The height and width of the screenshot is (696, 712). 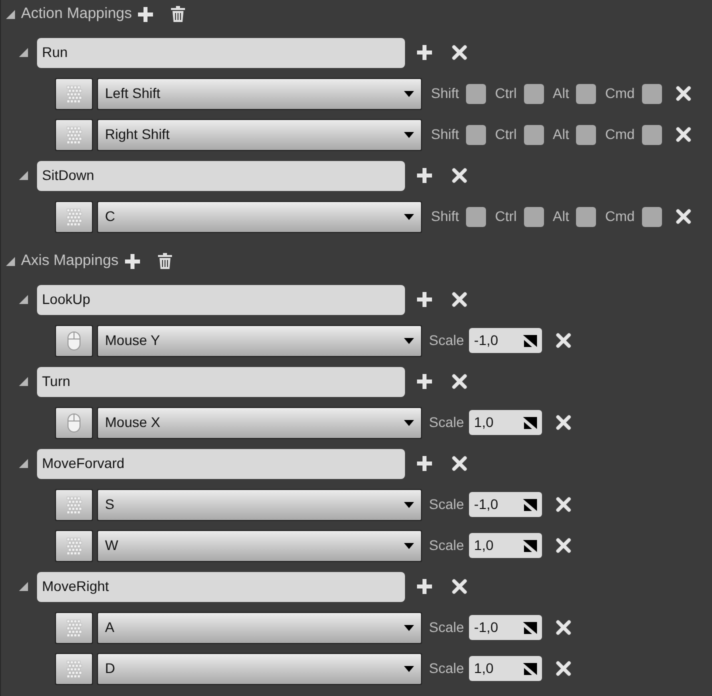 I want to click on key-dropdown: W, so click(x=259, y=546).